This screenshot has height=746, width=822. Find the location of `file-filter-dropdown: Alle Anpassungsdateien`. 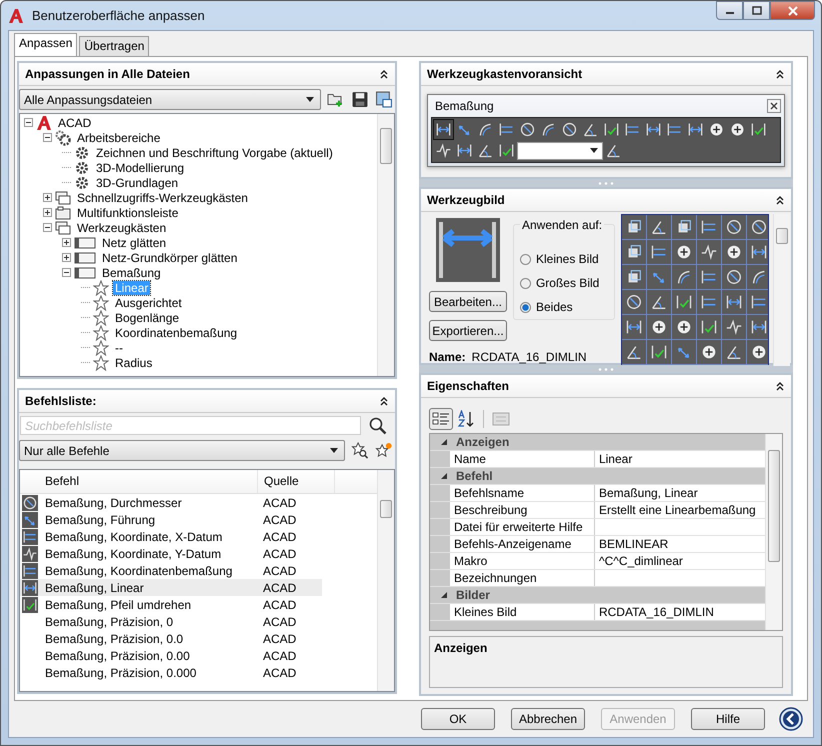

file-filter-dropdown: Alle Anpassungsdateien is located at coordinates (170, 99).